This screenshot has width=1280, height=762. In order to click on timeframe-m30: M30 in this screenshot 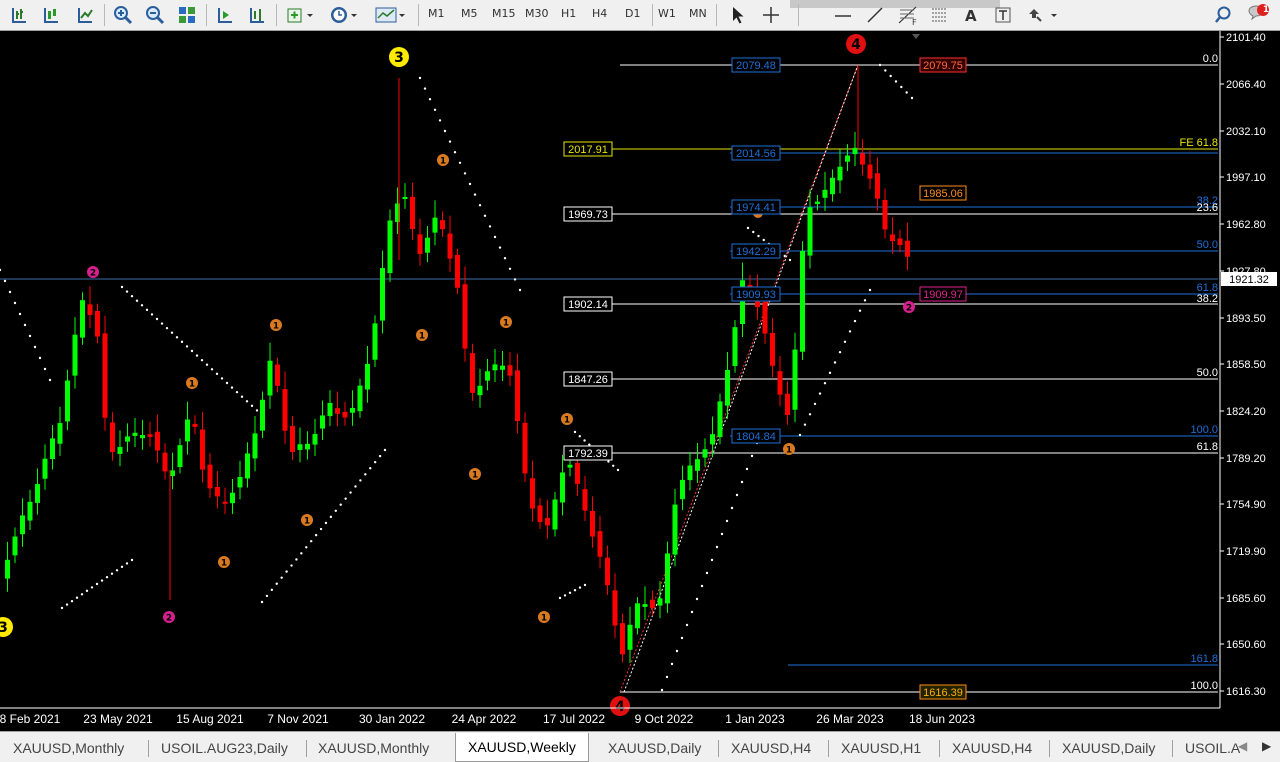, I will do `click(537, 13)`.